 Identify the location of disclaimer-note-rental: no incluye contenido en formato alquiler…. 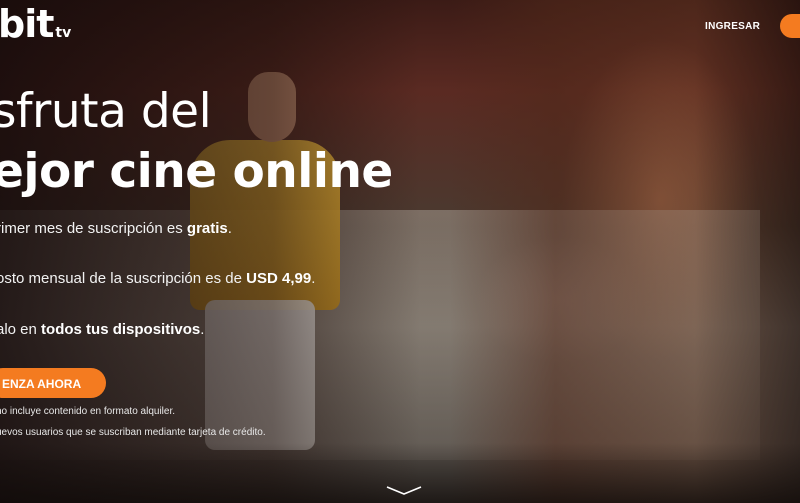
(88, 411).